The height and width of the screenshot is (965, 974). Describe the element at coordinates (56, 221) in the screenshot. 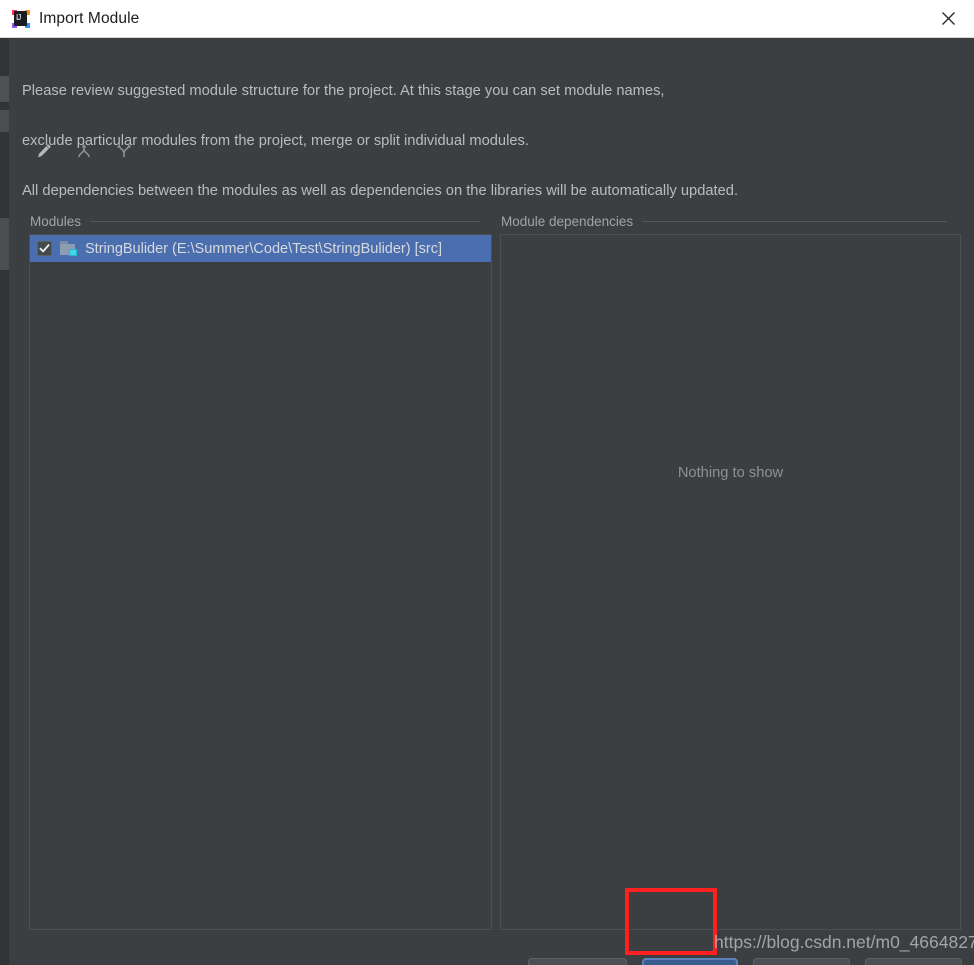

I see `modules-section-label: Modules` at that location.